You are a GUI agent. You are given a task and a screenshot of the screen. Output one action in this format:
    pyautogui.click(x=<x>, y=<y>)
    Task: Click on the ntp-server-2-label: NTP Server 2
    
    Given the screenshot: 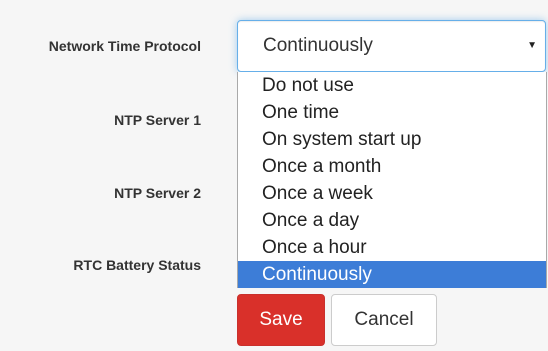 What is the action you would take?
    pyautogui.click(x=157, y=193)
    